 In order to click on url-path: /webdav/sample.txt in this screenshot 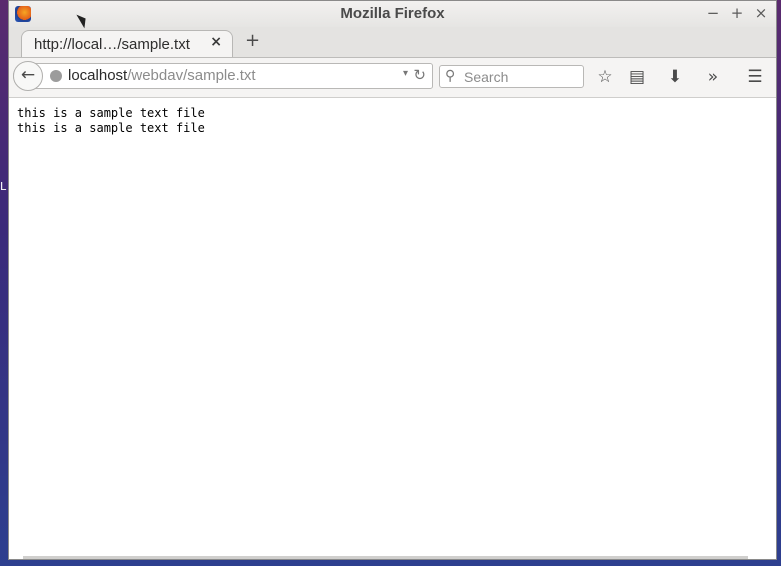, I will do `click(191, 75)`.